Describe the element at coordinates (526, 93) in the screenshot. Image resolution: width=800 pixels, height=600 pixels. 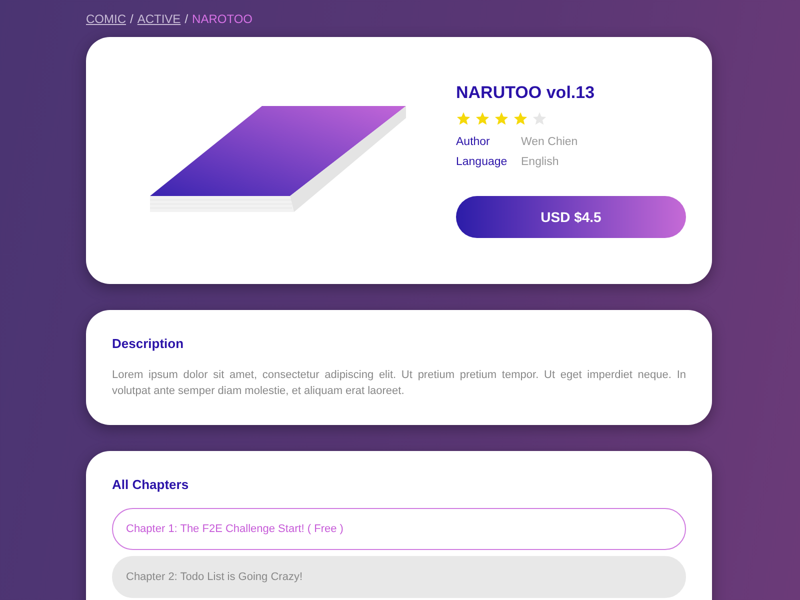
I see `product-title: NARUTOO vol.13` at that location.